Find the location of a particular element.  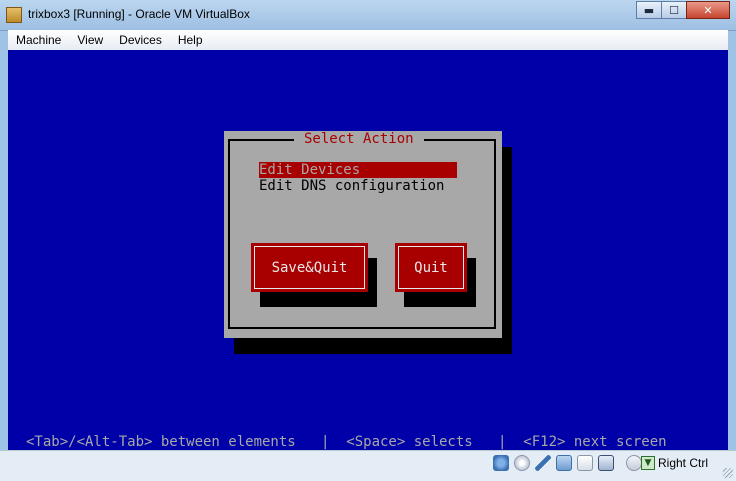

display-icon is located at coordinates (606, 463).